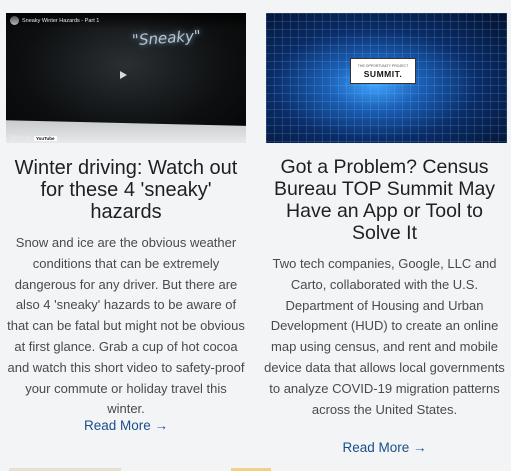 Image resolution: width=511 pixels, height=471 pixels. What do you see at coordinates (255, 469) in the screenshot?
I see `bottom-strip` at bounding box center [255, 469].